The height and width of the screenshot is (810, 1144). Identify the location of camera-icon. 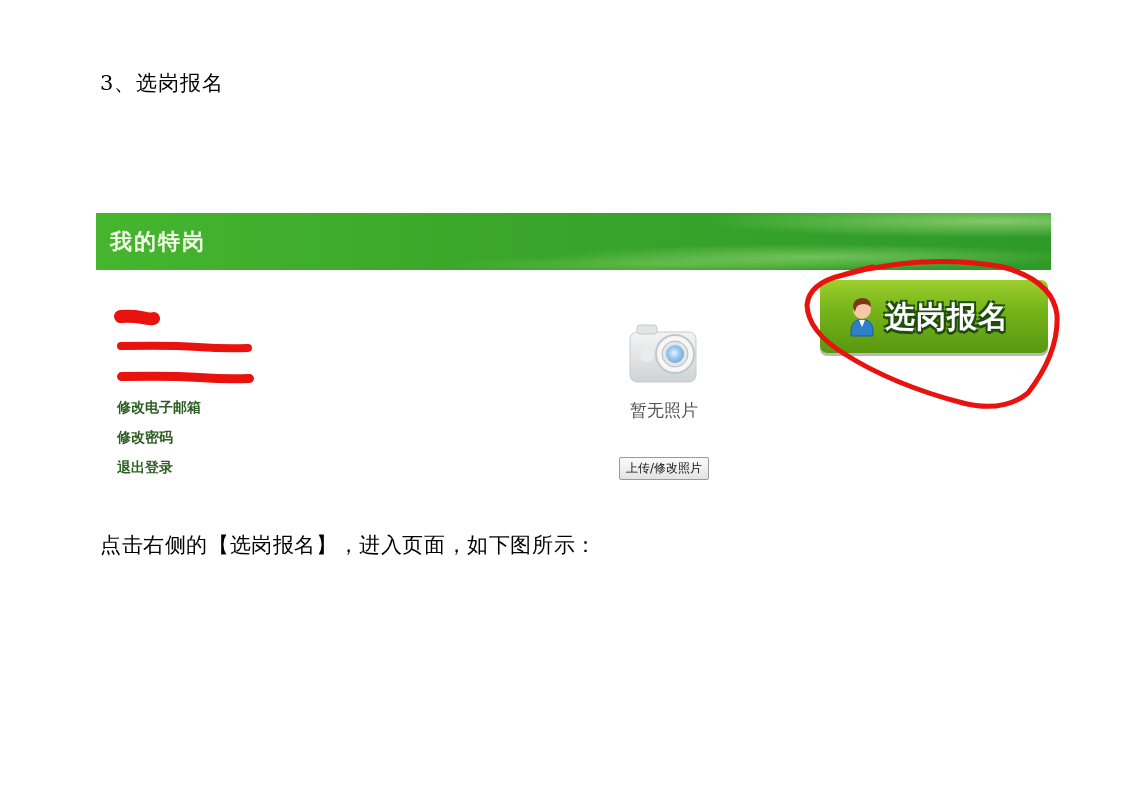
(664, 353).